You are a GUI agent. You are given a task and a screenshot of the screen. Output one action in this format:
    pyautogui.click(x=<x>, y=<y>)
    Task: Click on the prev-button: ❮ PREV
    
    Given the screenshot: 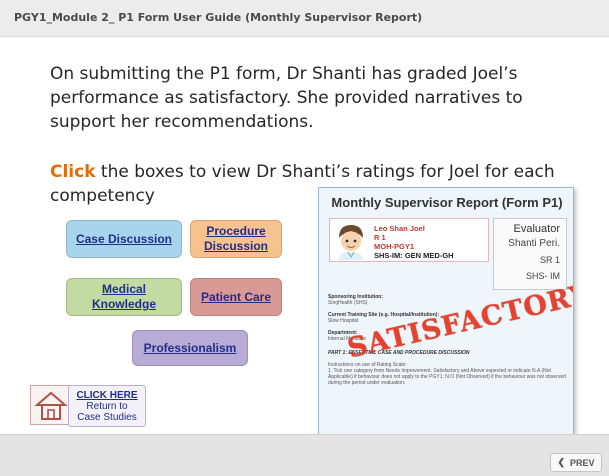 What is the action you would take?
    pyautogui.click(x=576, y=462)
    